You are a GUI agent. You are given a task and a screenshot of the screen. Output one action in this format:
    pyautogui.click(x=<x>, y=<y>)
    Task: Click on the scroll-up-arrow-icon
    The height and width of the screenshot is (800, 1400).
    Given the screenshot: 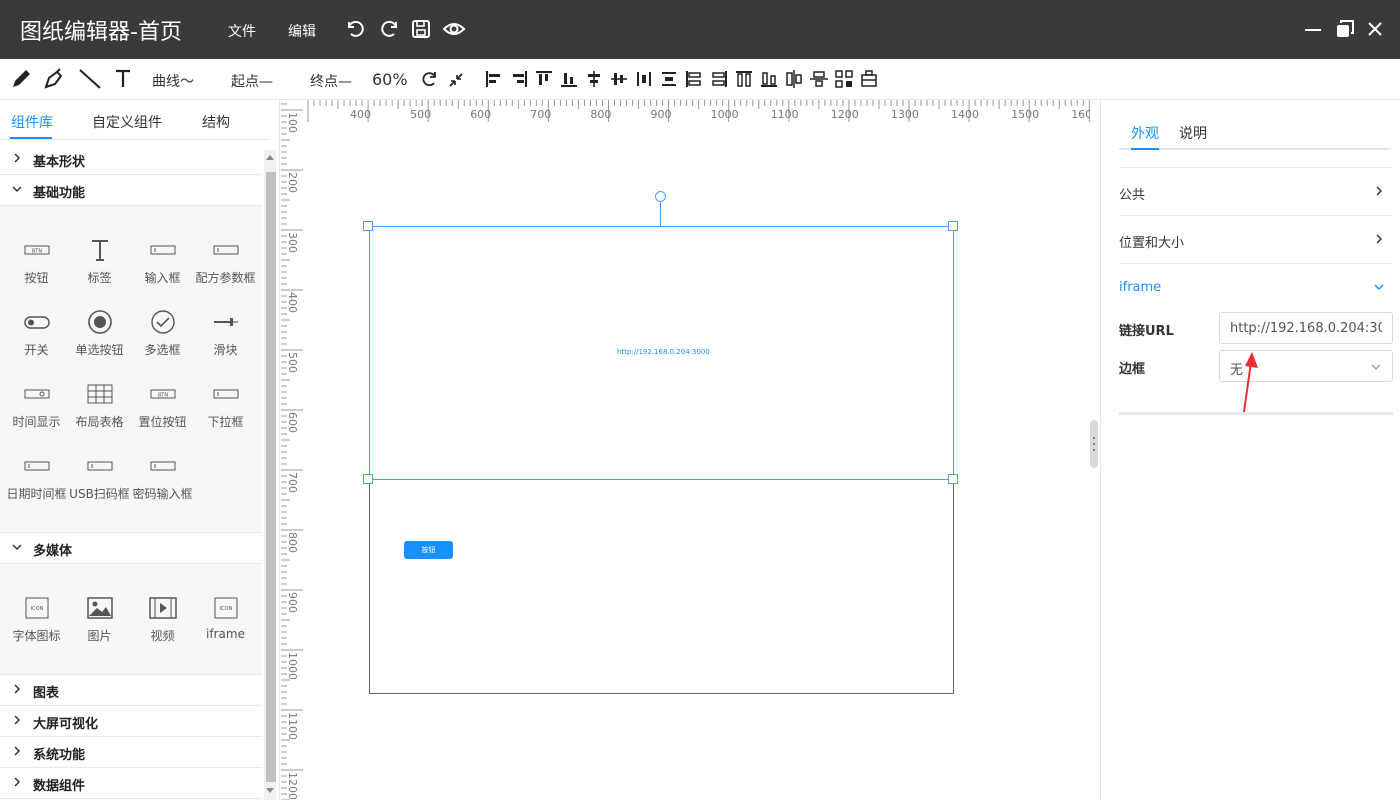 What is the action you would take?
    pyautogui.click(x=270, y=158)
    